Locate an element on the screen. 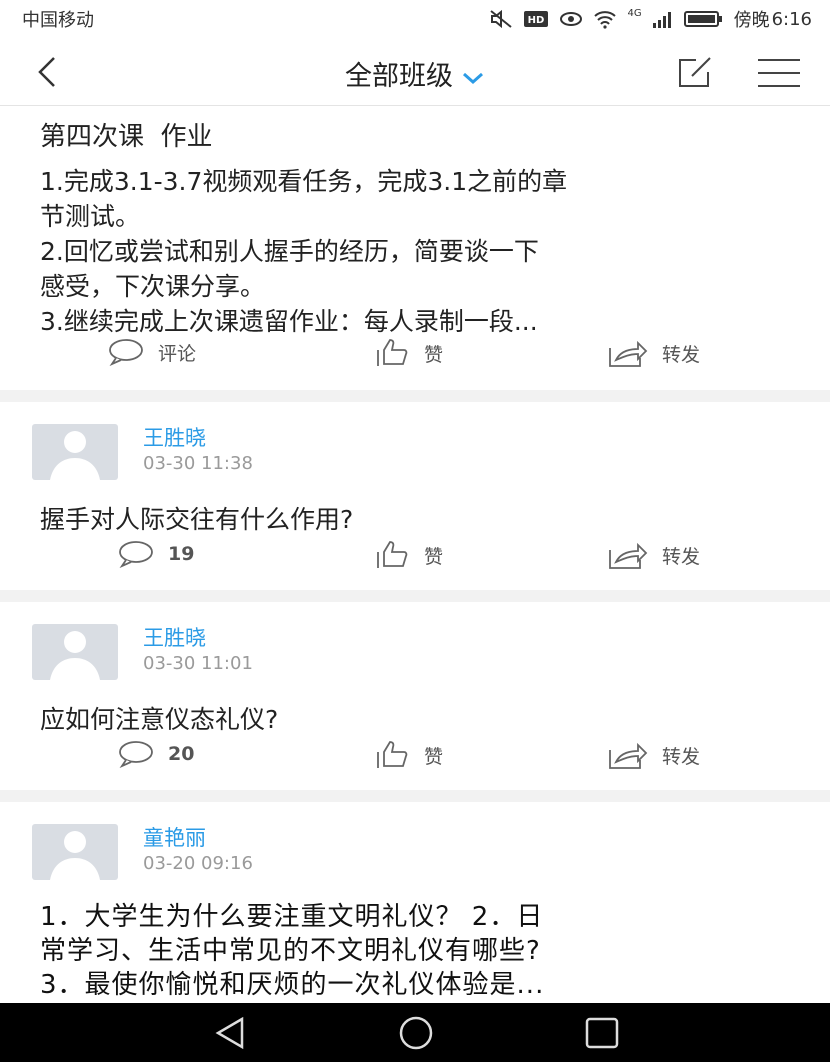 The image size is (830, 1062). comment-button: 评论 is located at coordinates (152, 352).